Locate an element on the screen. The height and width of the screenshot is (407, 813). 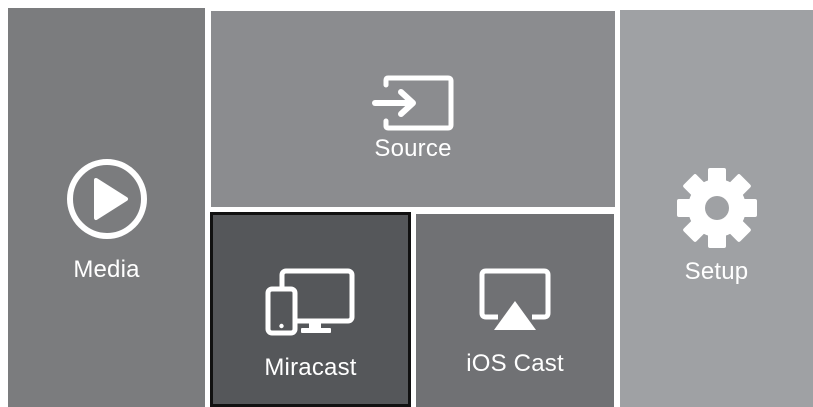
play-circle-icon is located at coordinates (107, 199).